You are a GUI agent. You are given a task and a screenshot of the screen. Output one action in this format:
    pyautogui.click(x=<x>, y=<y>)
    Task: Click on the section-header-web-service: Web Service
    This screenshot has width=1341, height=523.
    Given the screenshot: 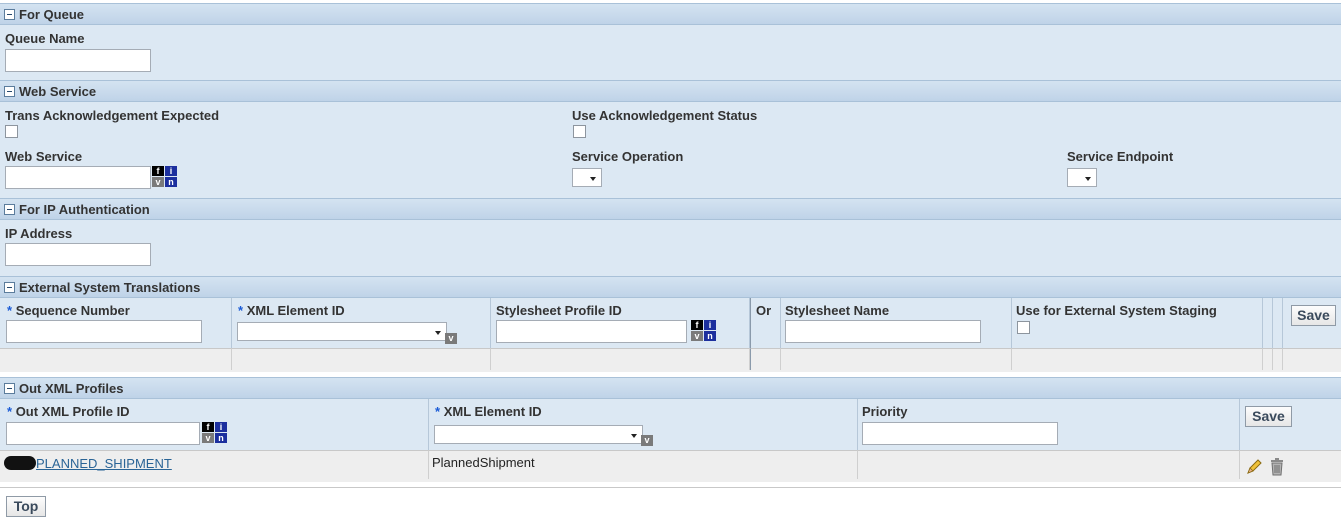 What is the action you would take?
    pyautogui.click(x=670, y=91)
    